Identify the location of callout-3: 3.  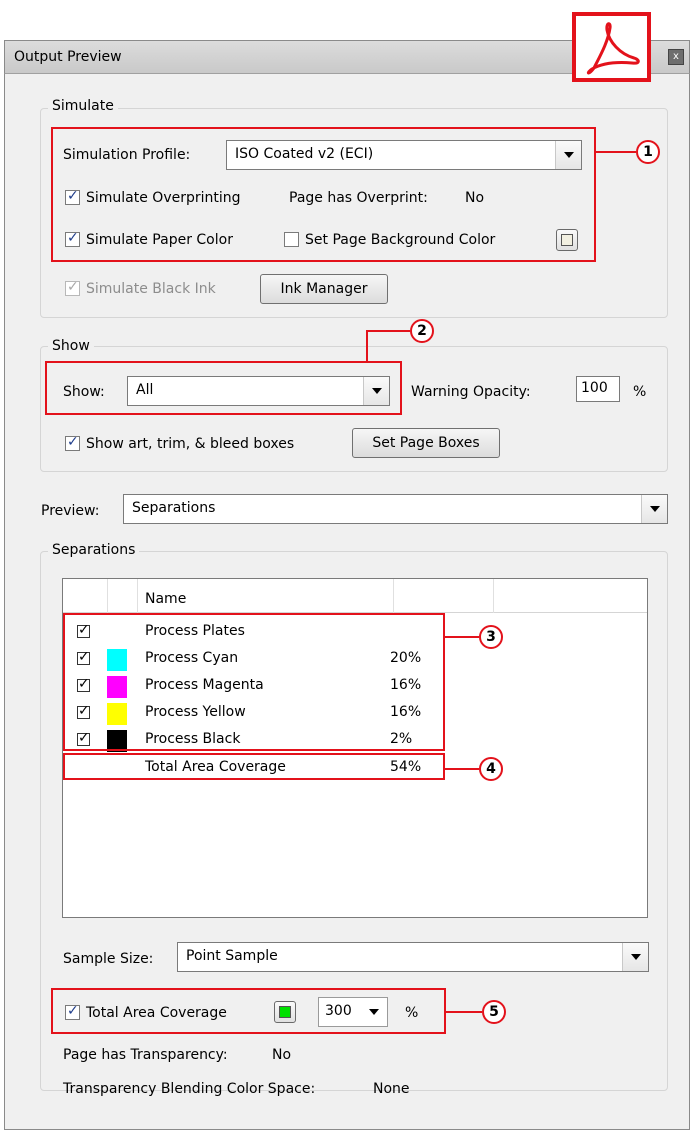
(491, 637).